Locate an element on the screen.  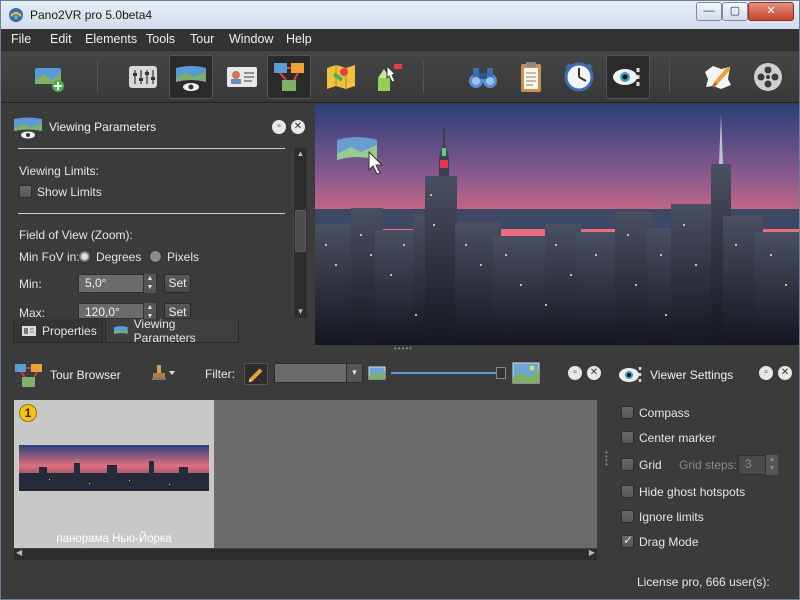
film-reel-icon is located at coordinates (768, 77).